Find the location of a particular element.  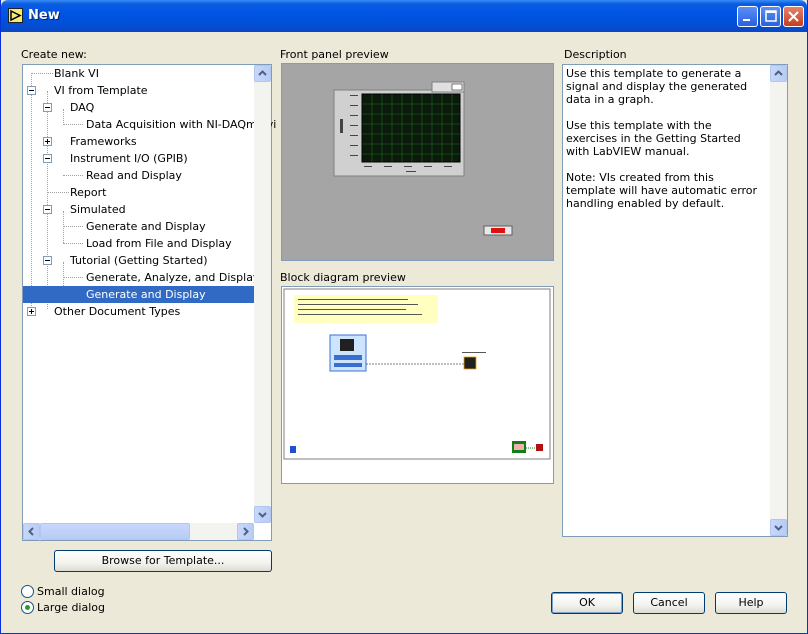

small-dialog-radio is located at coordinates (27, 591).